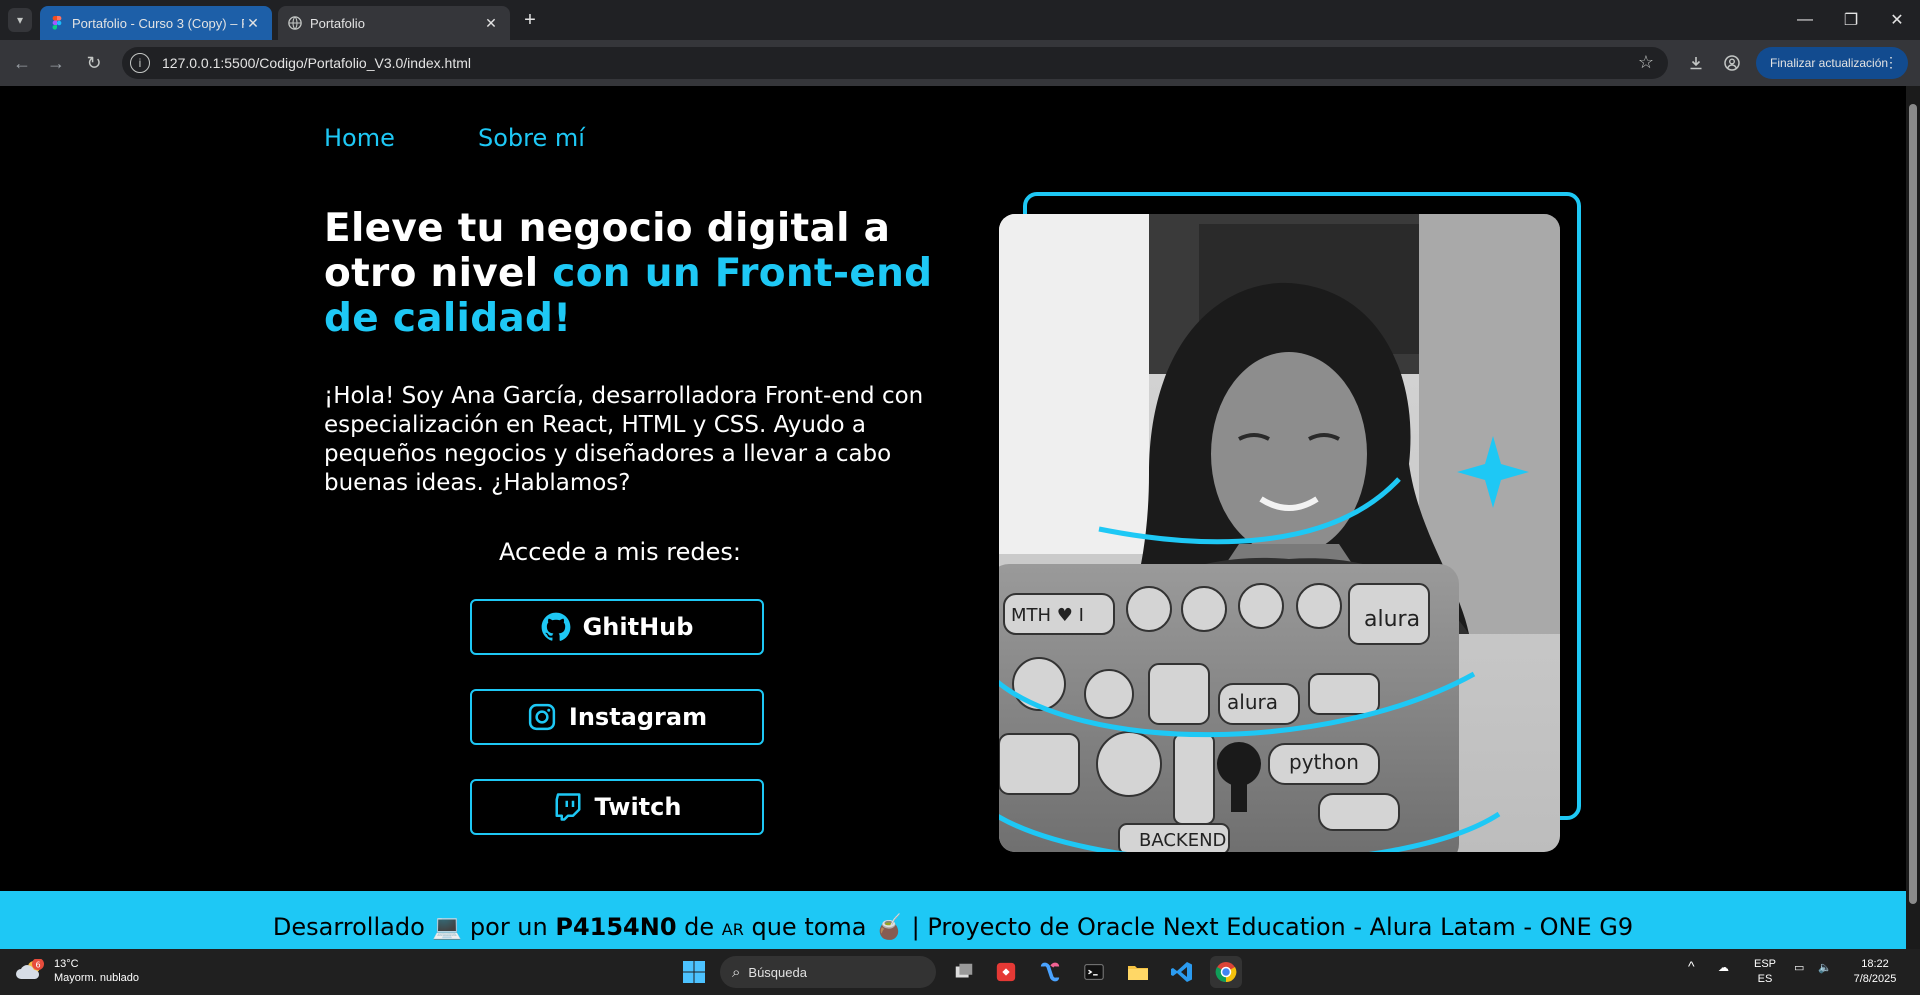  What do you see at coordinates (56, 63) in the screenshot?
I see `forward-icon: →` at bounding box center [56, 63].